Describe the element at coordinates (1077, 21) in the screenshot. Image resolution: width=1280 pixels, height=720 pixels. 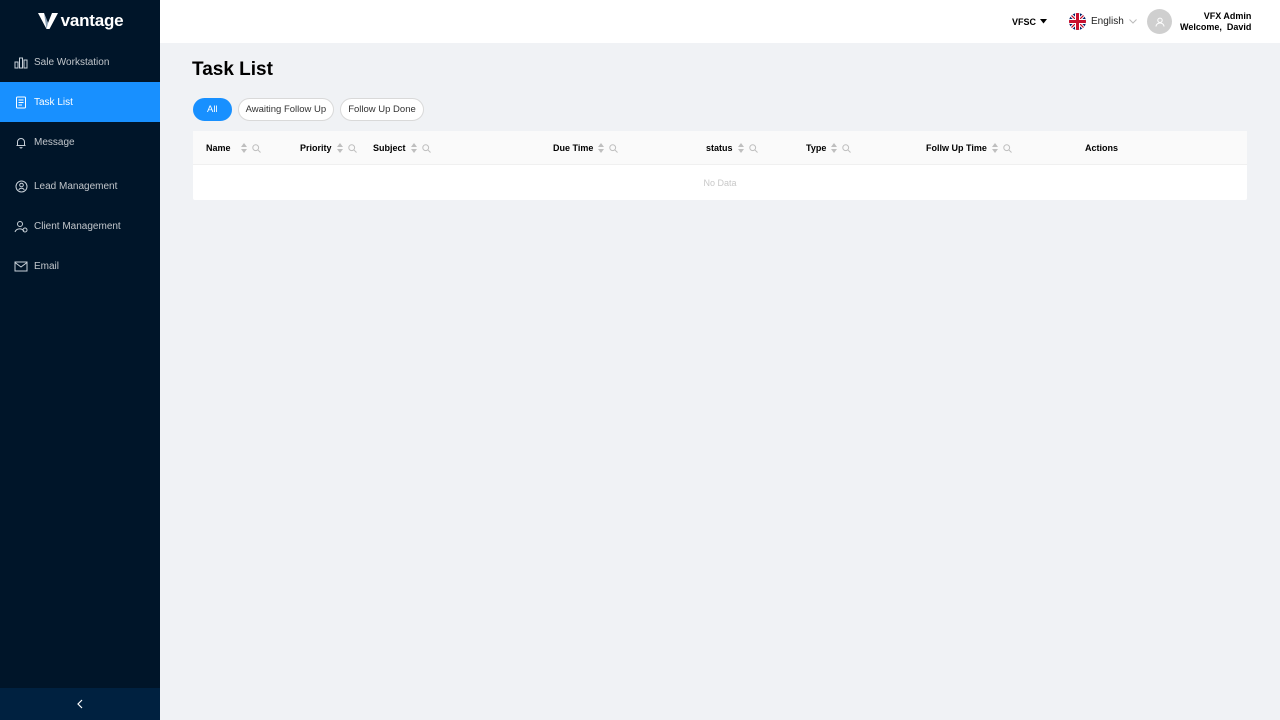
I see `uk-flag-icon` at that location.